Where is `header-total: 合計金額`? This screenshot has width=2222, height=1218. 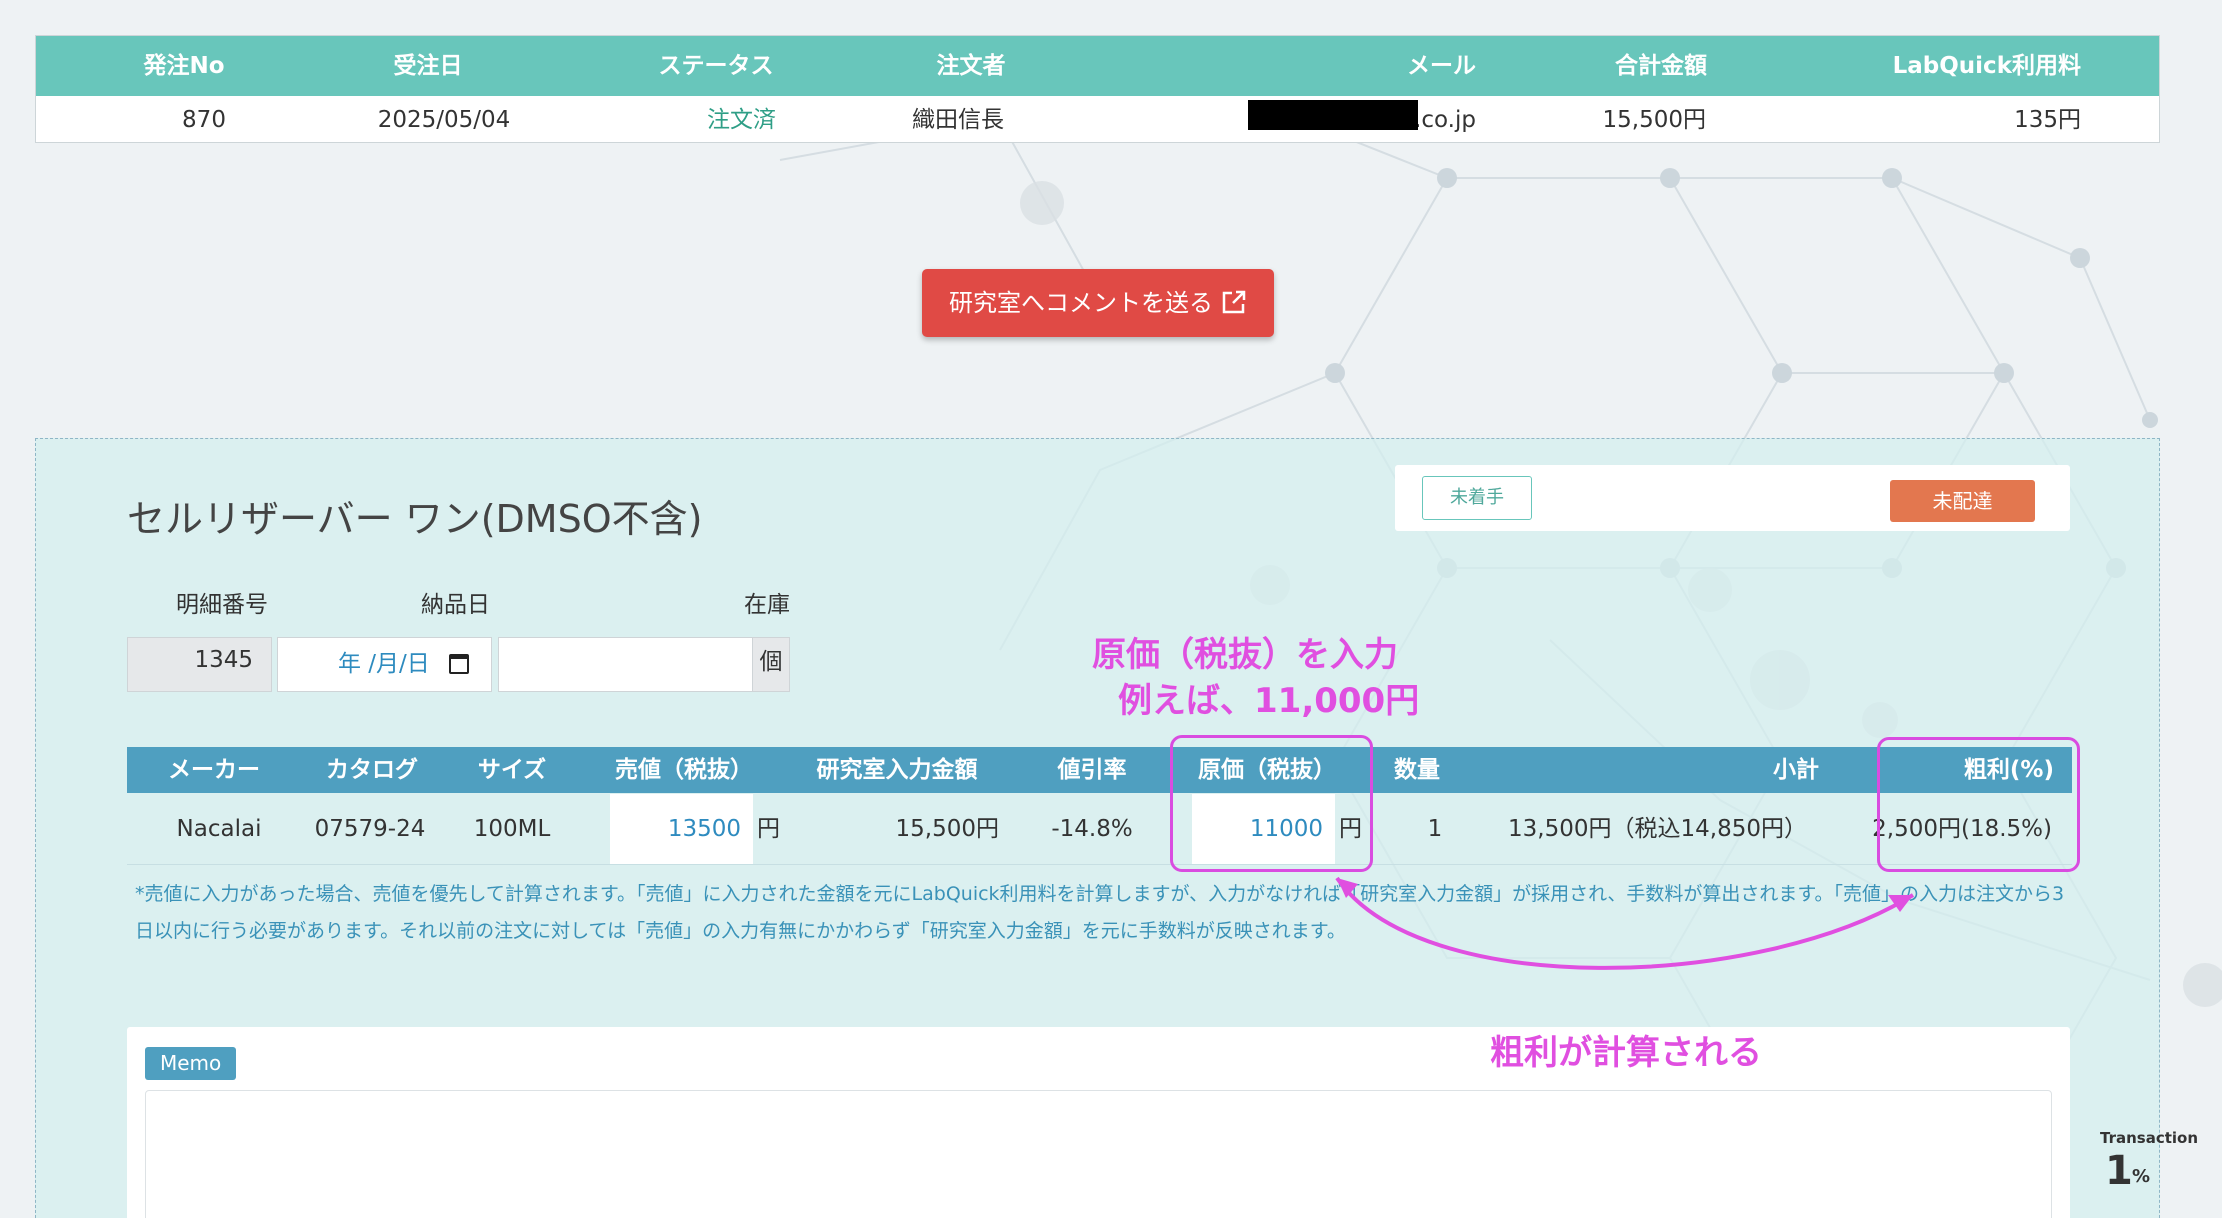 header-total: 合計金額 is located at coordinates (1661, 66).